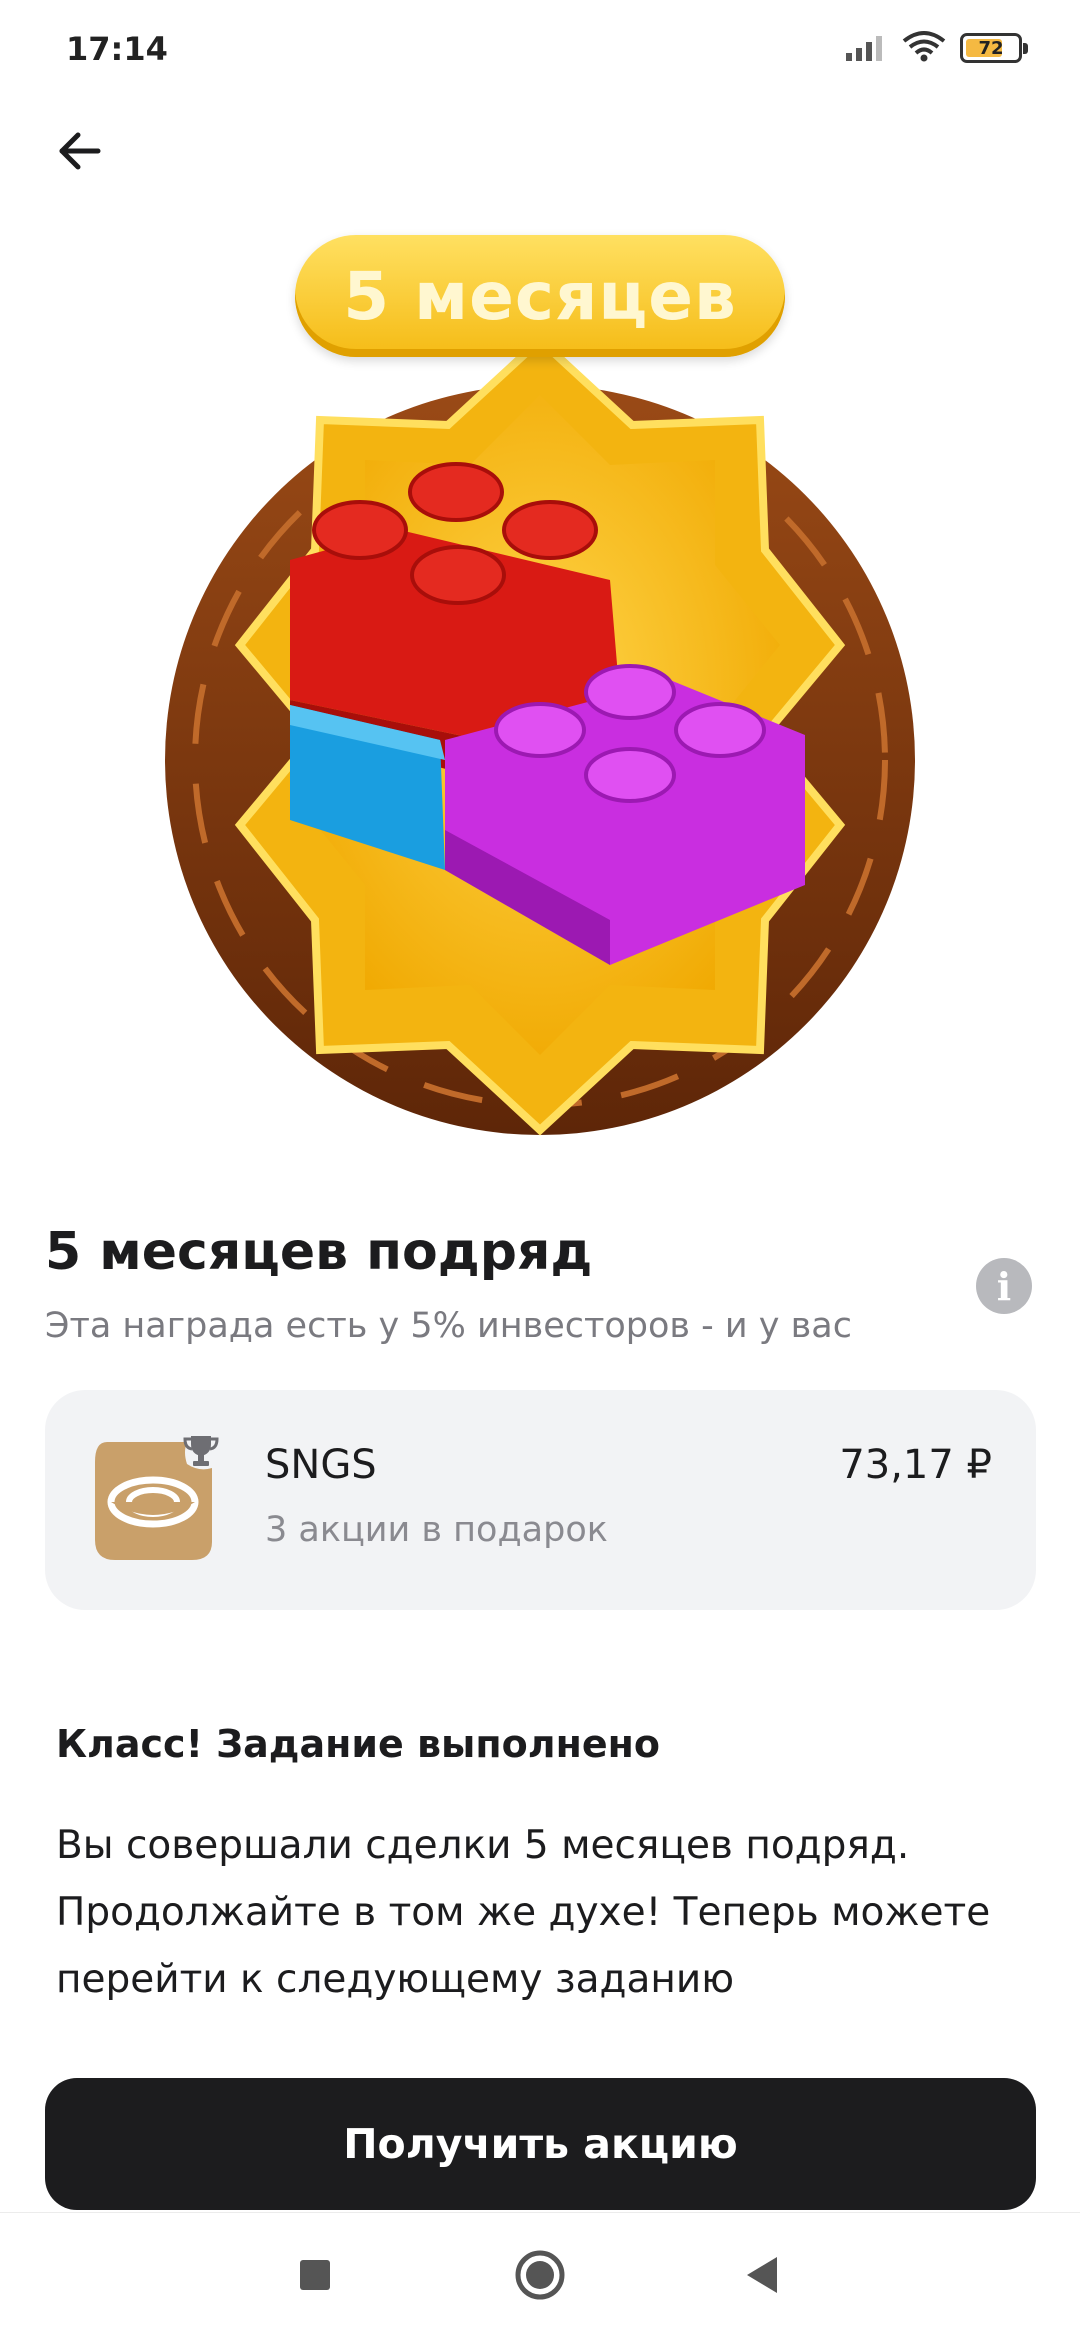 This screenshot has height=2341, width=1080. I want to click on stock-price: 73,17 ₽, so click(915, 1465).